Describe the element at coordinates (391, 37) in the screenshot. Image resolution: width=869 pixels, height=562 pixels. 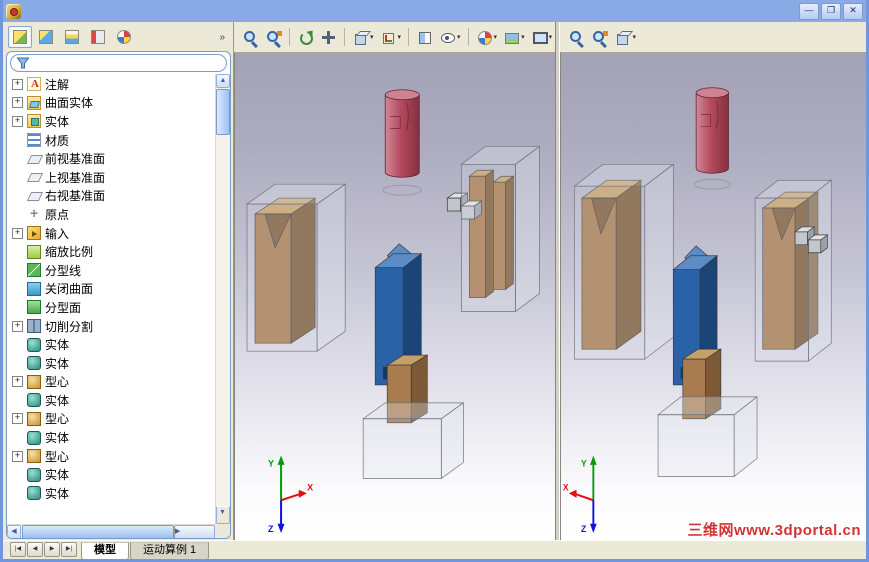
I see `view-orientation-button: ▾` at that location.